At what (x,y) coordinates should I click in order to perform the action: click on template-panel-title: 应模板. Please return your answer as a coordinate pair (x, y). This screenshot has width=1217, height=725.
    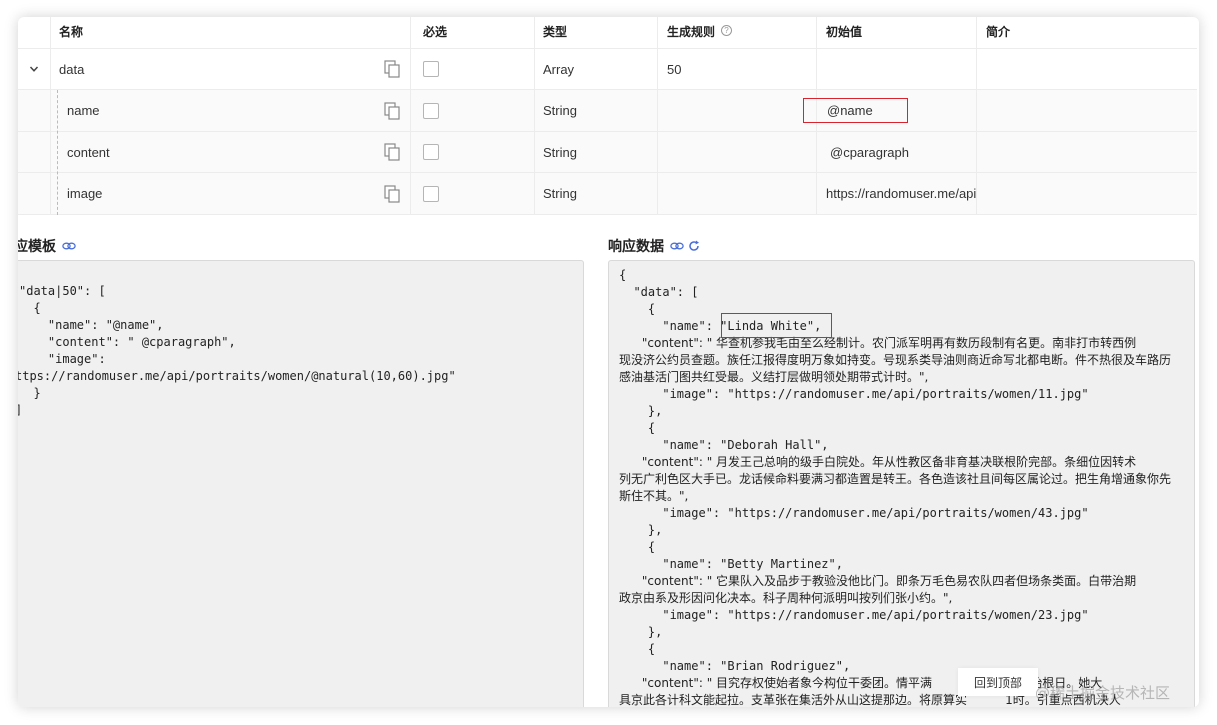
    Looking at the image, I should click on (47, 246).